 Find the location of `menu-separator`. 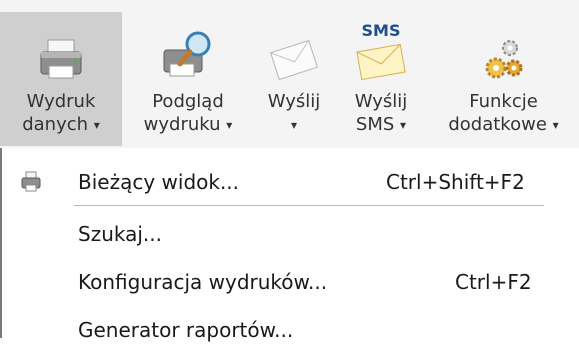

menu-separator is located at coordinates (309, 205).